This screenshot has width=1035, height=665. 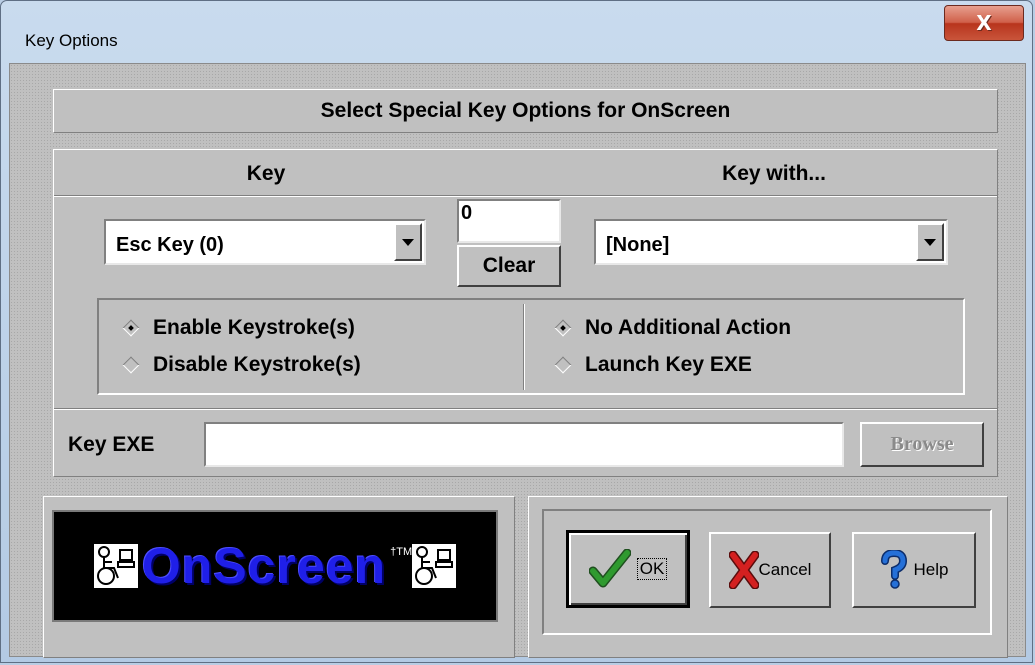 I want to click on exe-divider, so click(x=525, y=409).